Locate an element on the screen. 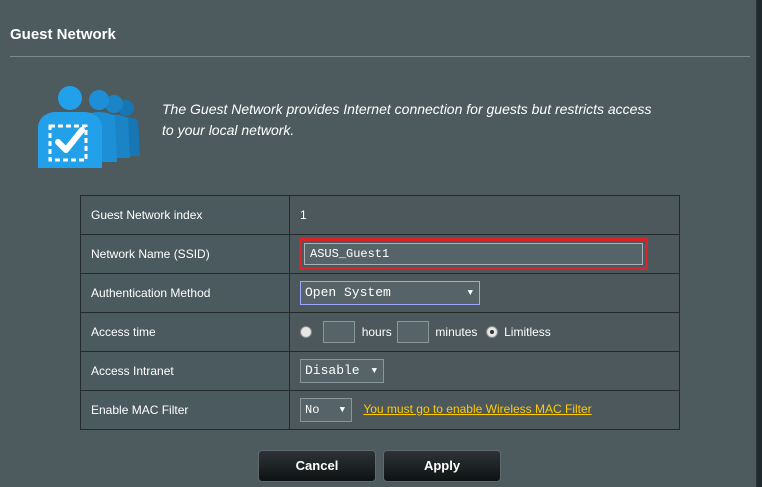 The image size is (762, 487). table-row: Access time hours minutes Limitless is located at coordinates (380, 332).